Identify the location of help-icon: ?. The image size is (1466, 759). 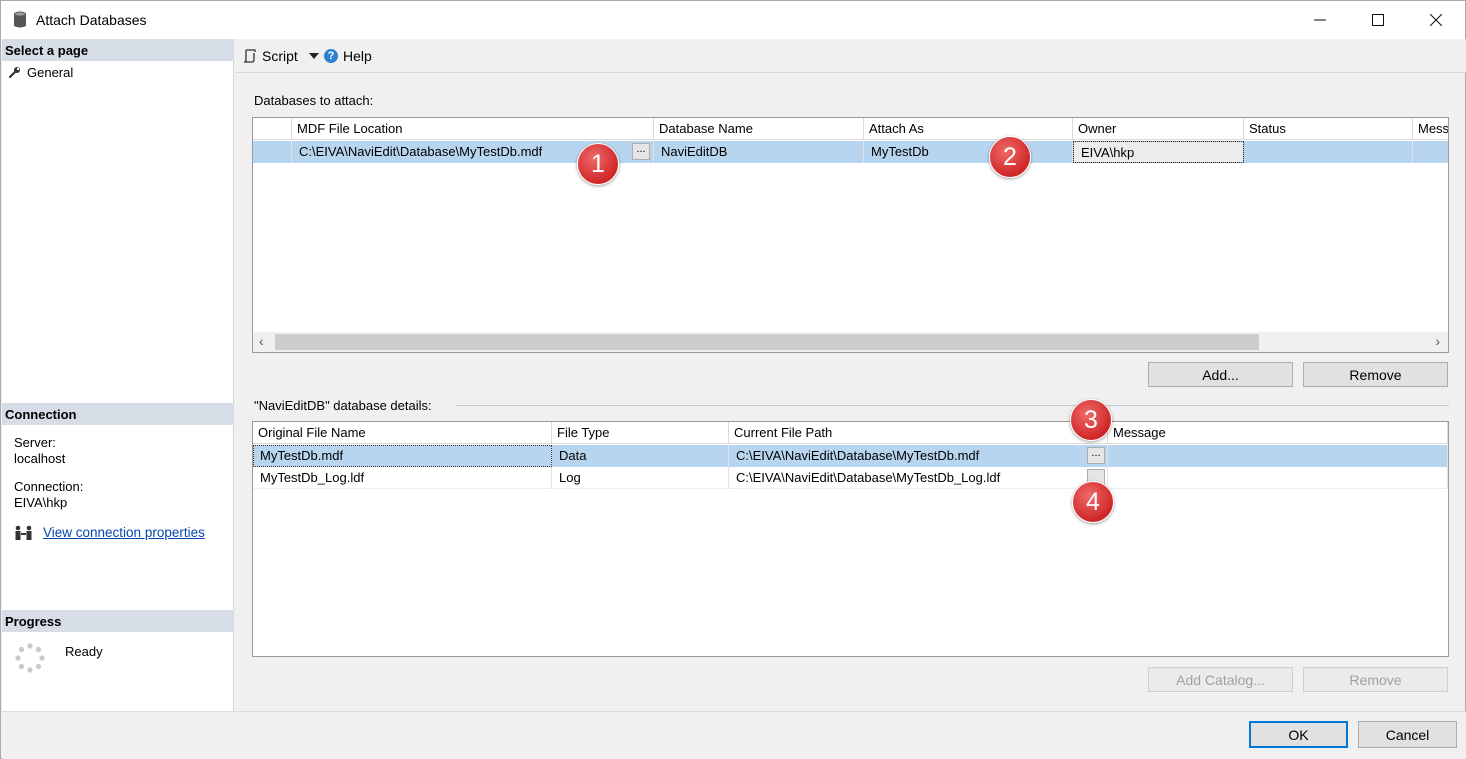
(331, 56).